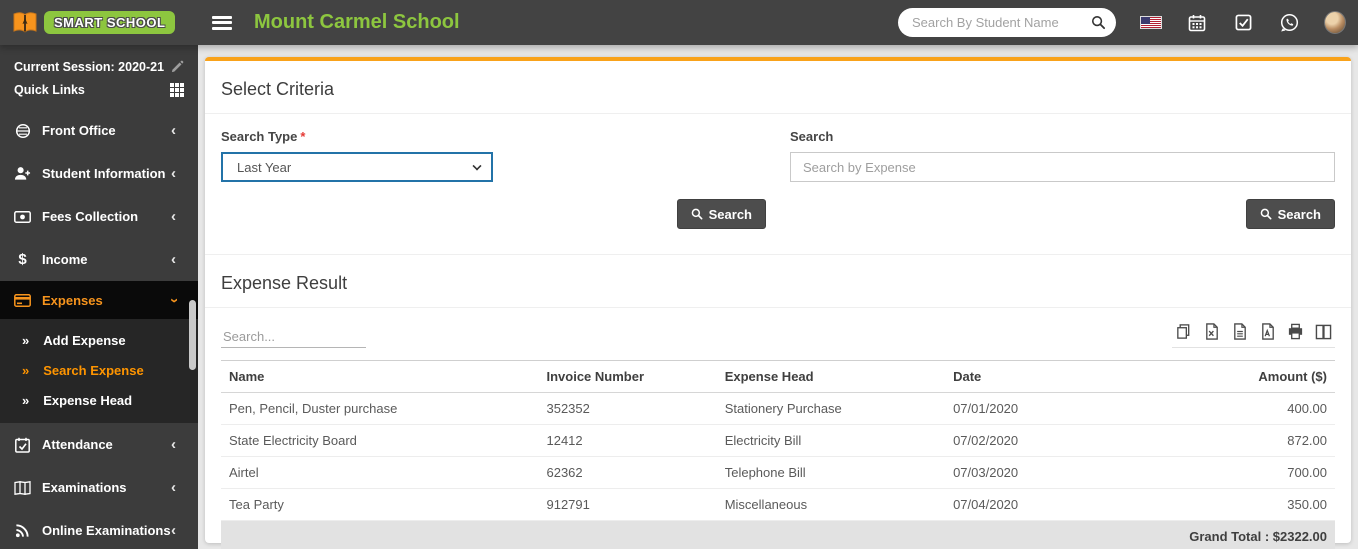 The height and width of the screenshot is (549, 1358). Describe the element at coordinates (25, 21) in the screenshot. I see `book-icon` at that location.